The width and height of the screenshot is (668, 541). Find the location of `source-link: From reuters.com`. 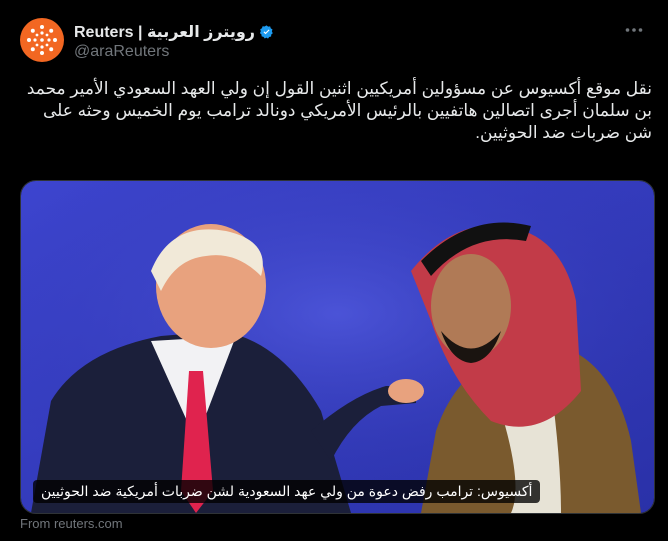

source-link: From reuters.com is located at coordinates (71, 523).